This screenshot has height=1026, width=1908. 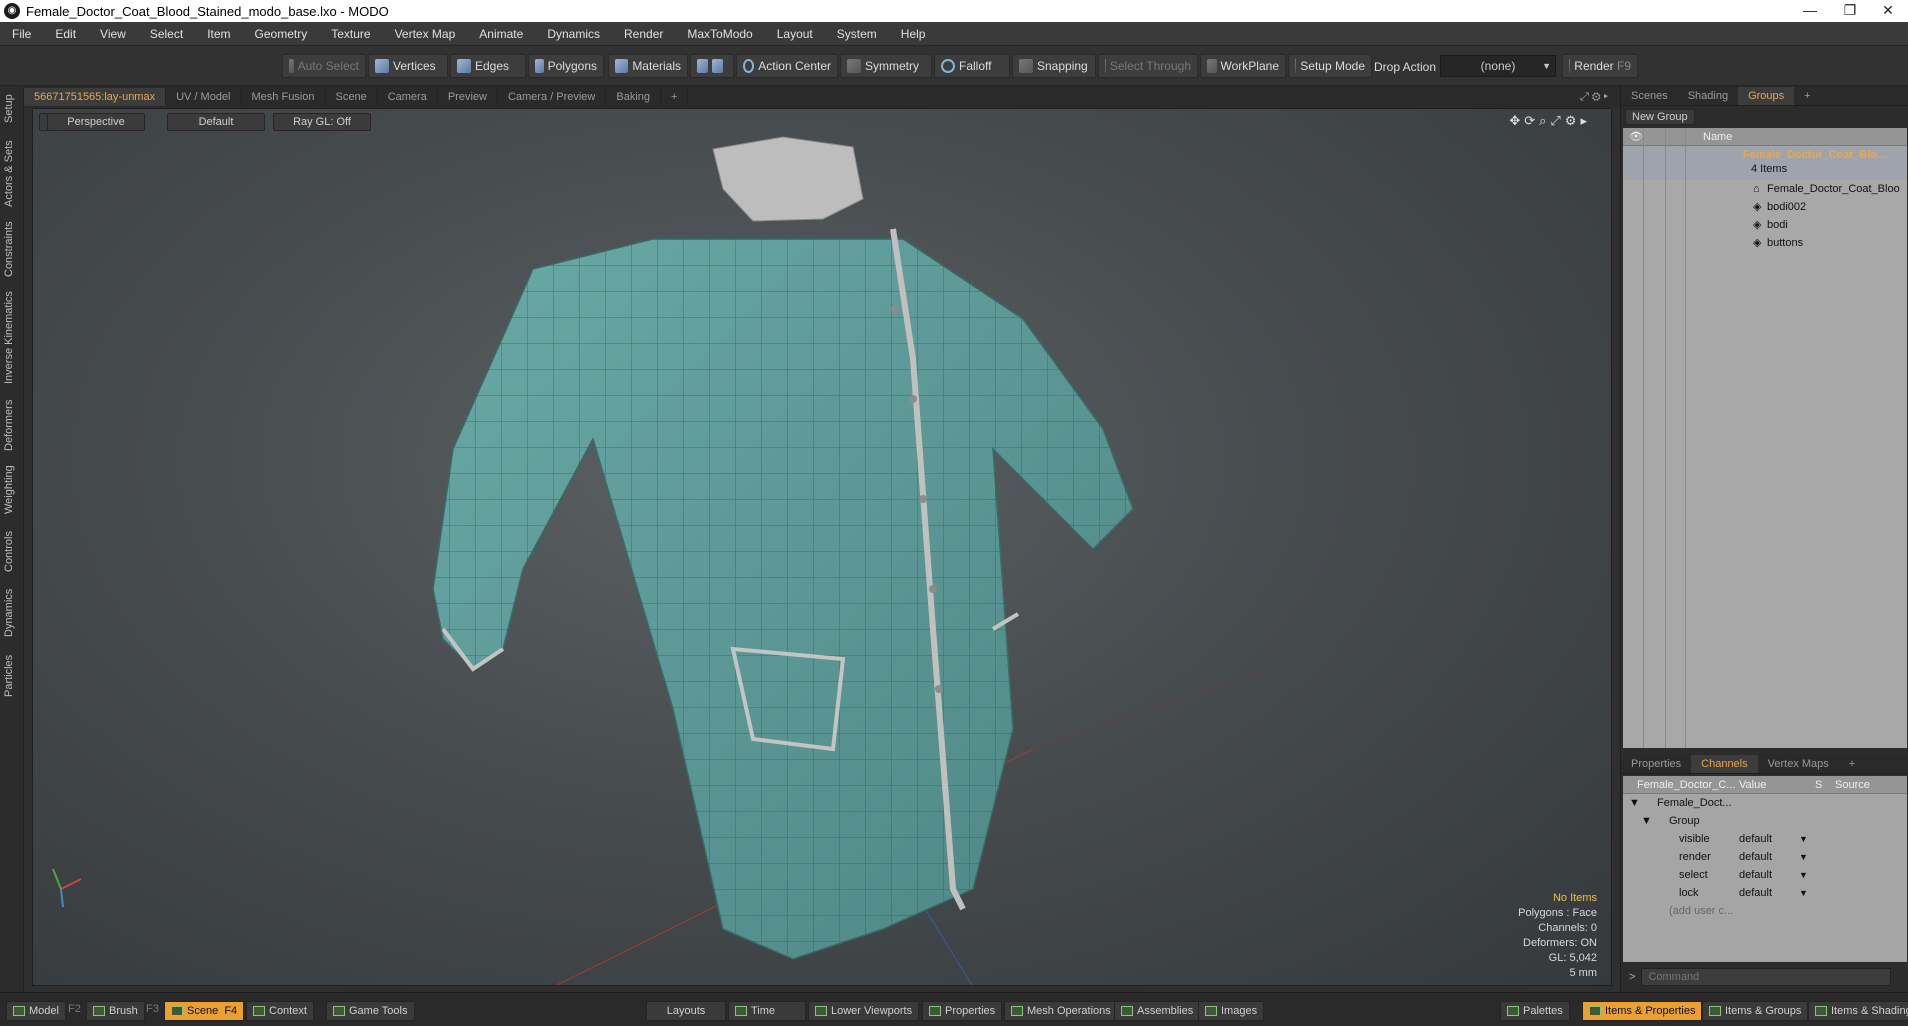 What do you see at coordinates (12, 425) in the screenshot?
I see `tab-deformers: Deformers` at bounding box center [12, 425].